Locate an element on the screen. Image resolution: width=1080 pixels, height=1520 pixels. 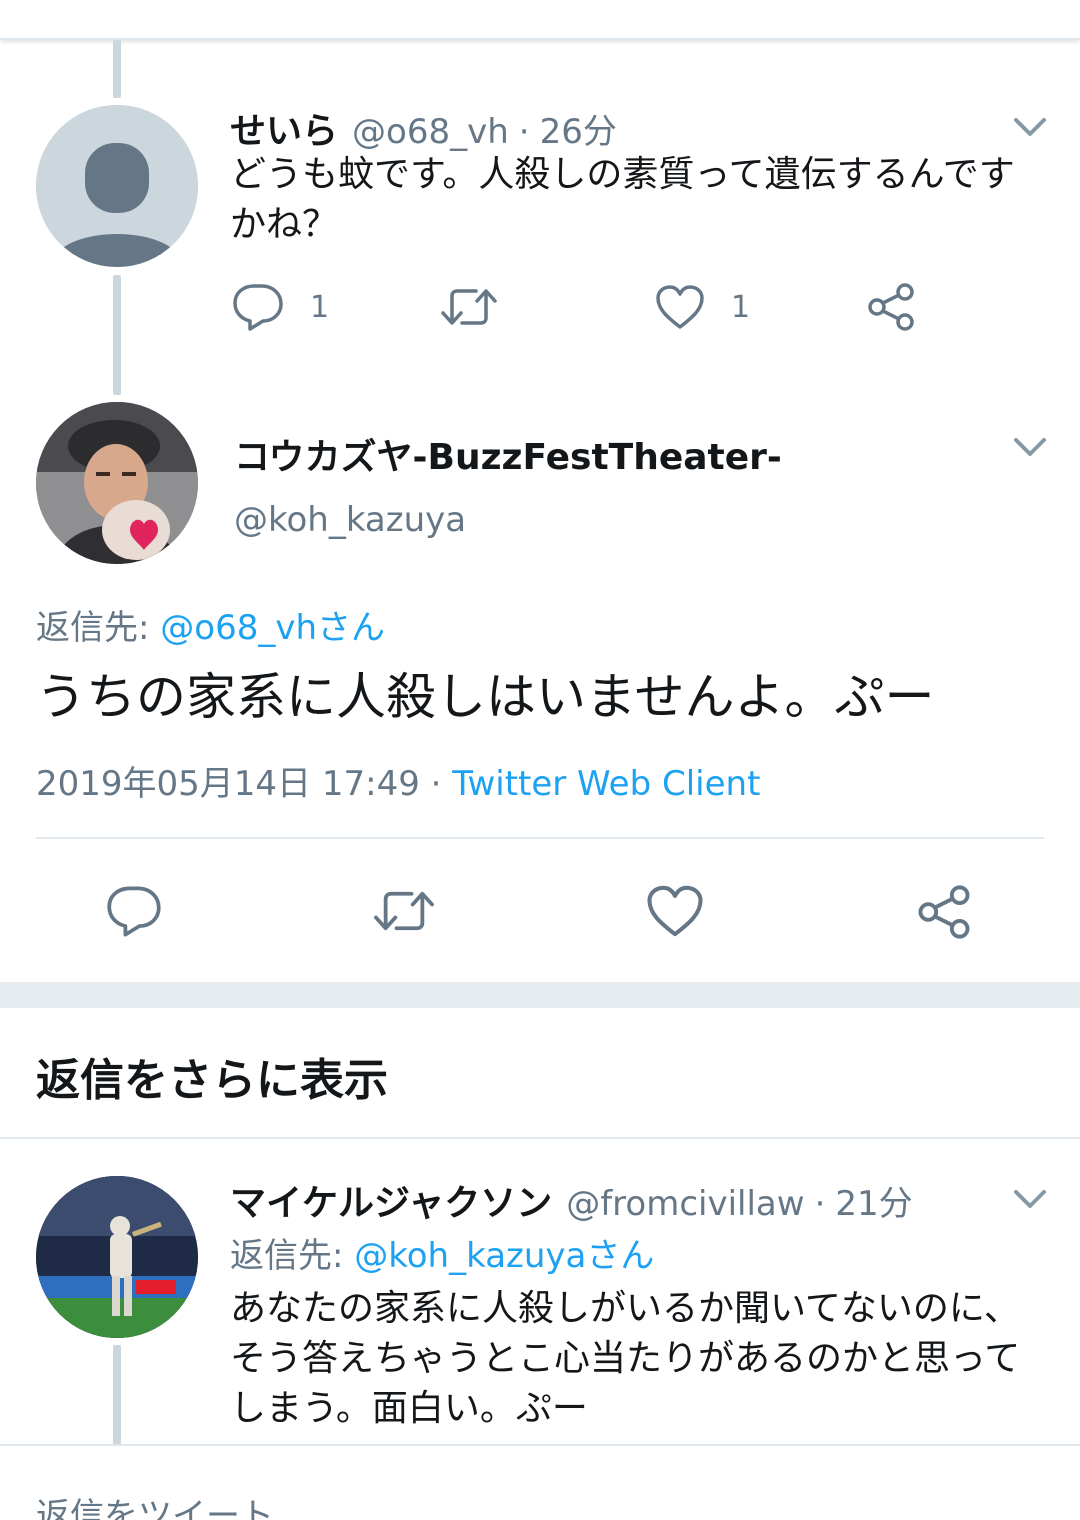
like-button is located at coordinates (675, 911).